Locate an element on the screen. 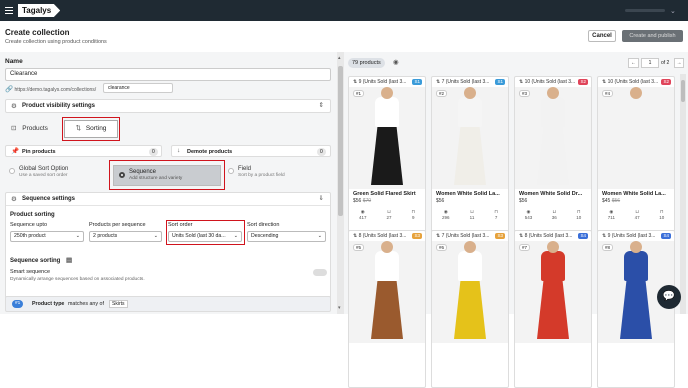 This screenshot has width=688, height=388. next-page-icon: → is located at coordinates (679, 63).